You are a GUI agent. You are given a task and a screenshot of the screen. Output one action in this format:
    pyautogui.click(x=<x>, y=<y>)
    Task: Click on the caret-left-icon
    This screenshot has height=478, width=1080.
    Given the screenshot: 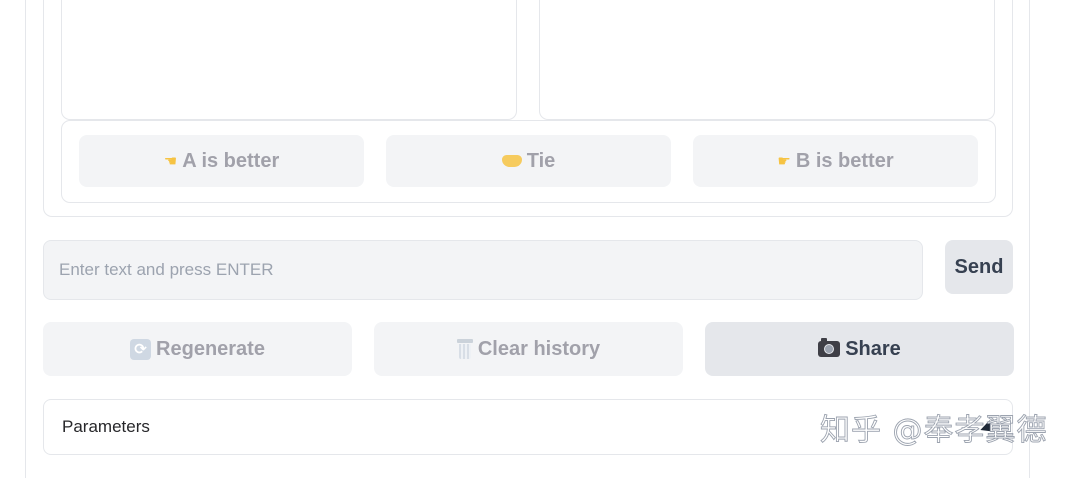 What is the action you would take?
    pyautogui.click(x=986, y=428)
    